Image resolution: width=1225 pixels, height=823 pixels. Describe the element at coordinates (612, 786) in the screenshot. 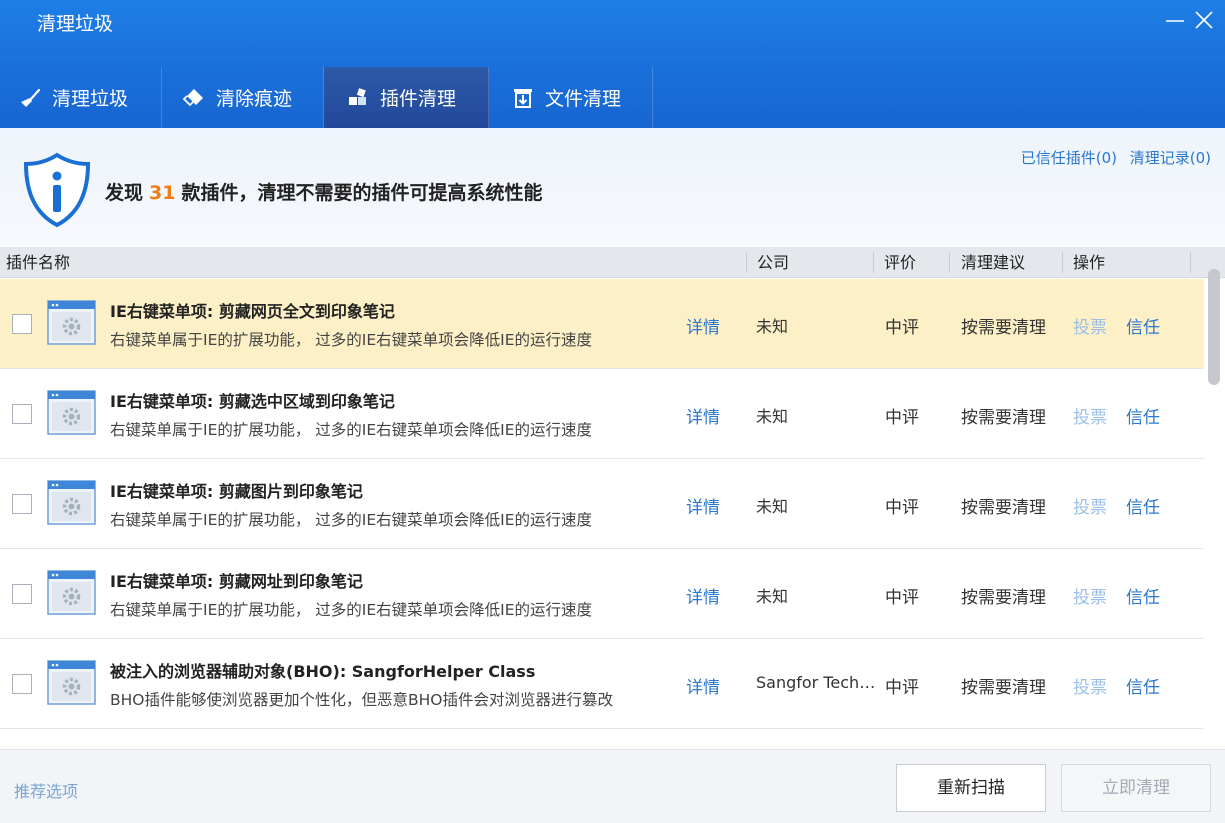

I see `footer-bar: 推荐选项 重新扫描 立即清理` at that location.